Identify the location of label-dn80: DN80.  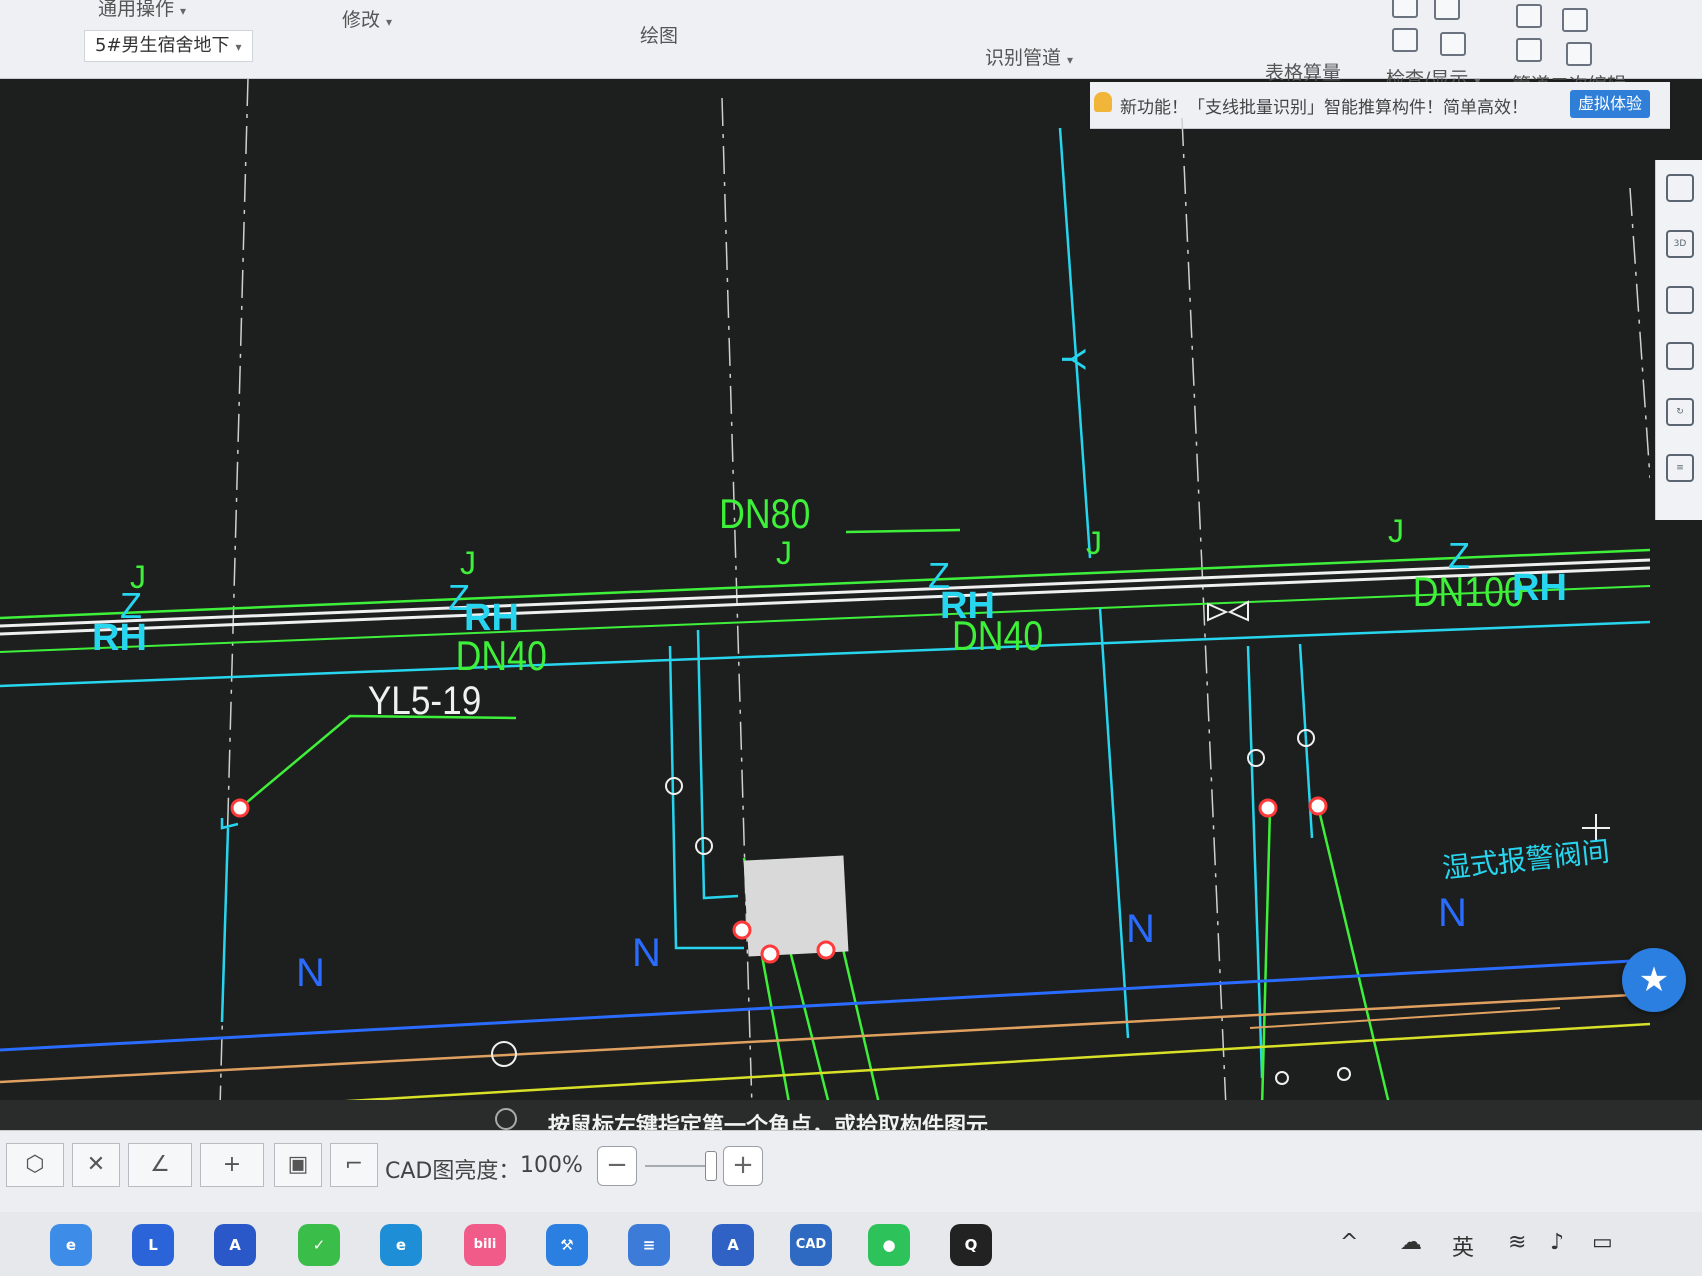
(764, 514).